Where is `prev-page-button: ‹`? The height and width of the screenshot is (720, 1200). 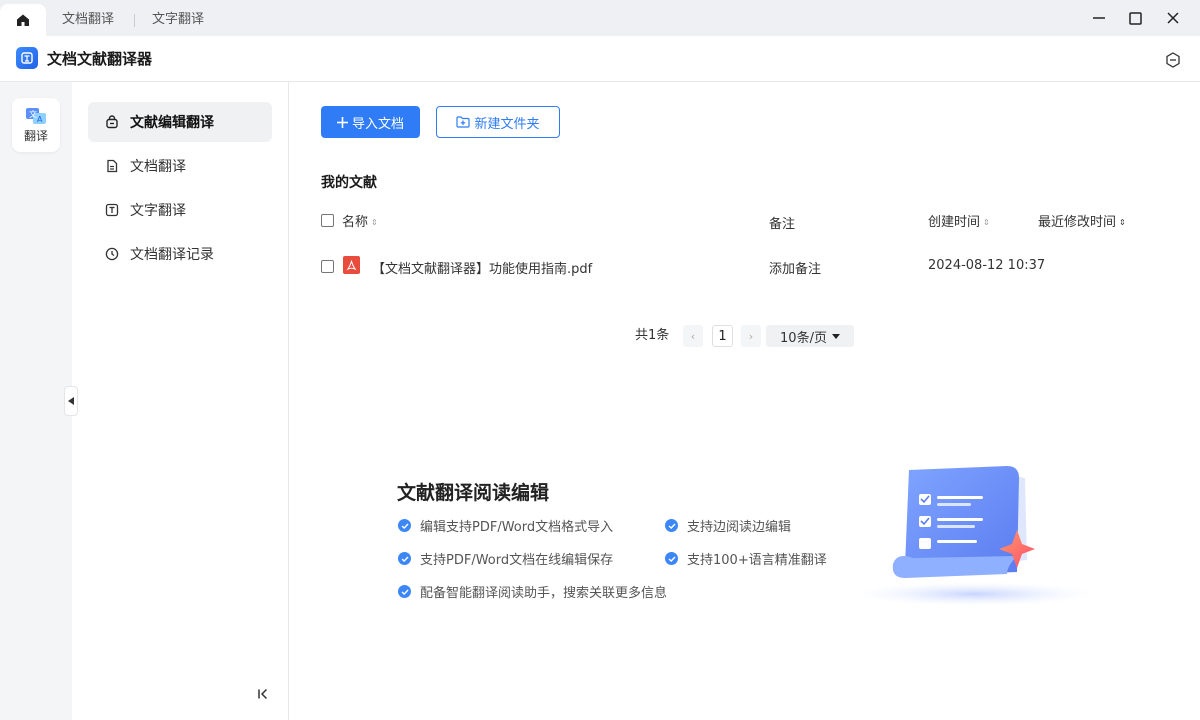 prev-page-button: ‹ is located at coordinates (693, 336).